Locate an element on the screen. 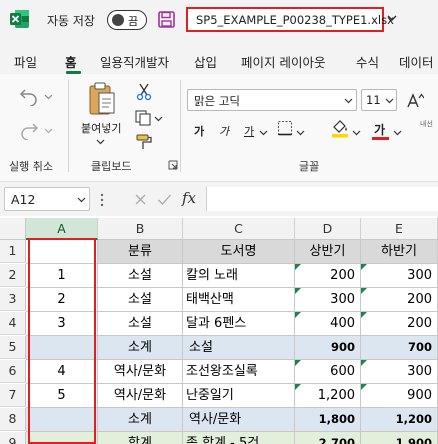  row-header: 2 is located at coordinates (13, 275).